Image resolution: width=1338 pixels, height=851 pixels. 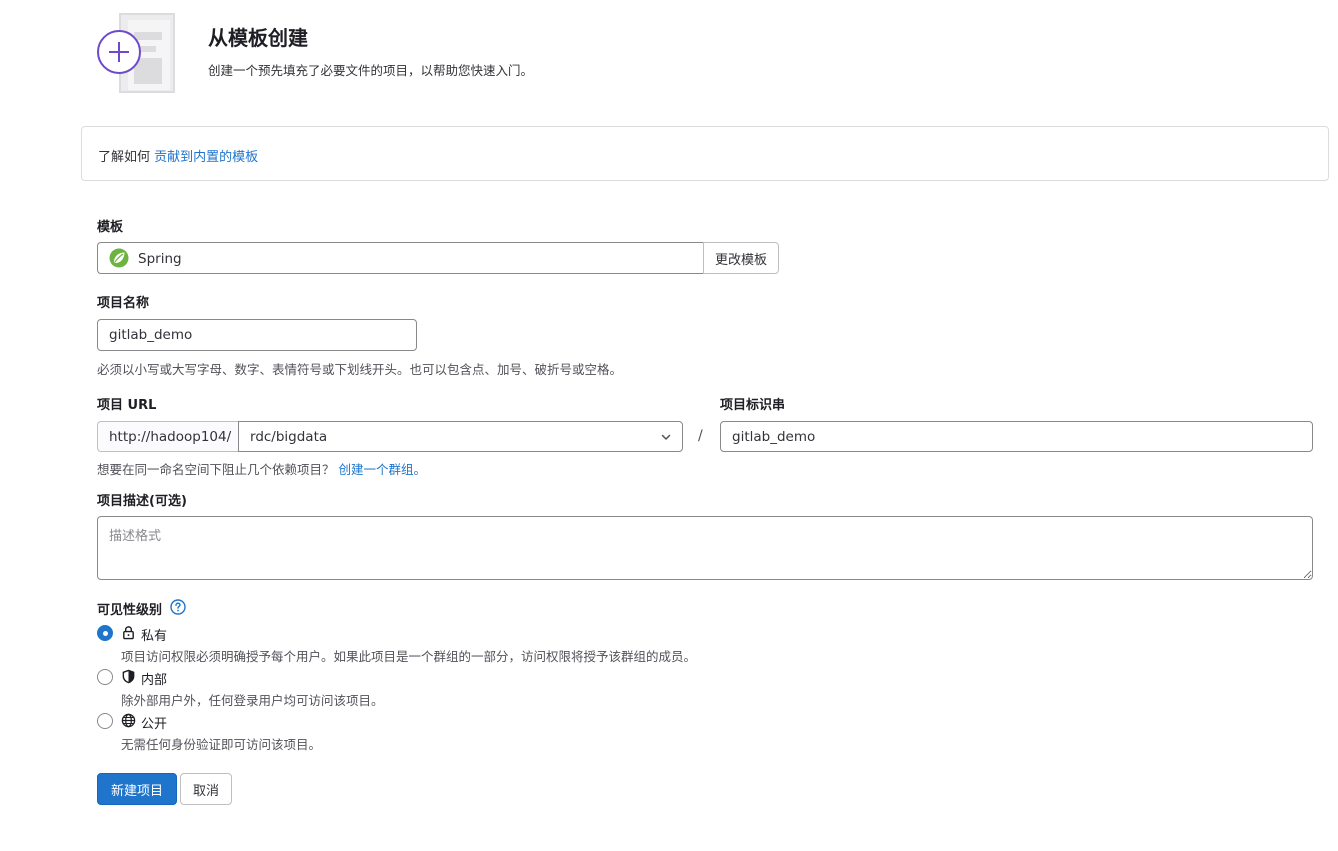 What do you see at coordinates (383, 469) in the screenshot?
I see `create-group-link: 创建一个群组。` at bounding box center [383, 469].